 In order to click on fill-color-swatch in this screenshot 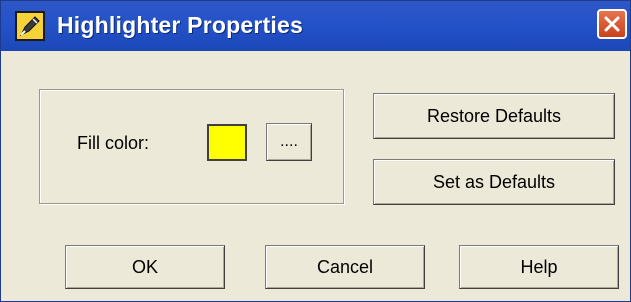, I will do `click(227, 142)`.